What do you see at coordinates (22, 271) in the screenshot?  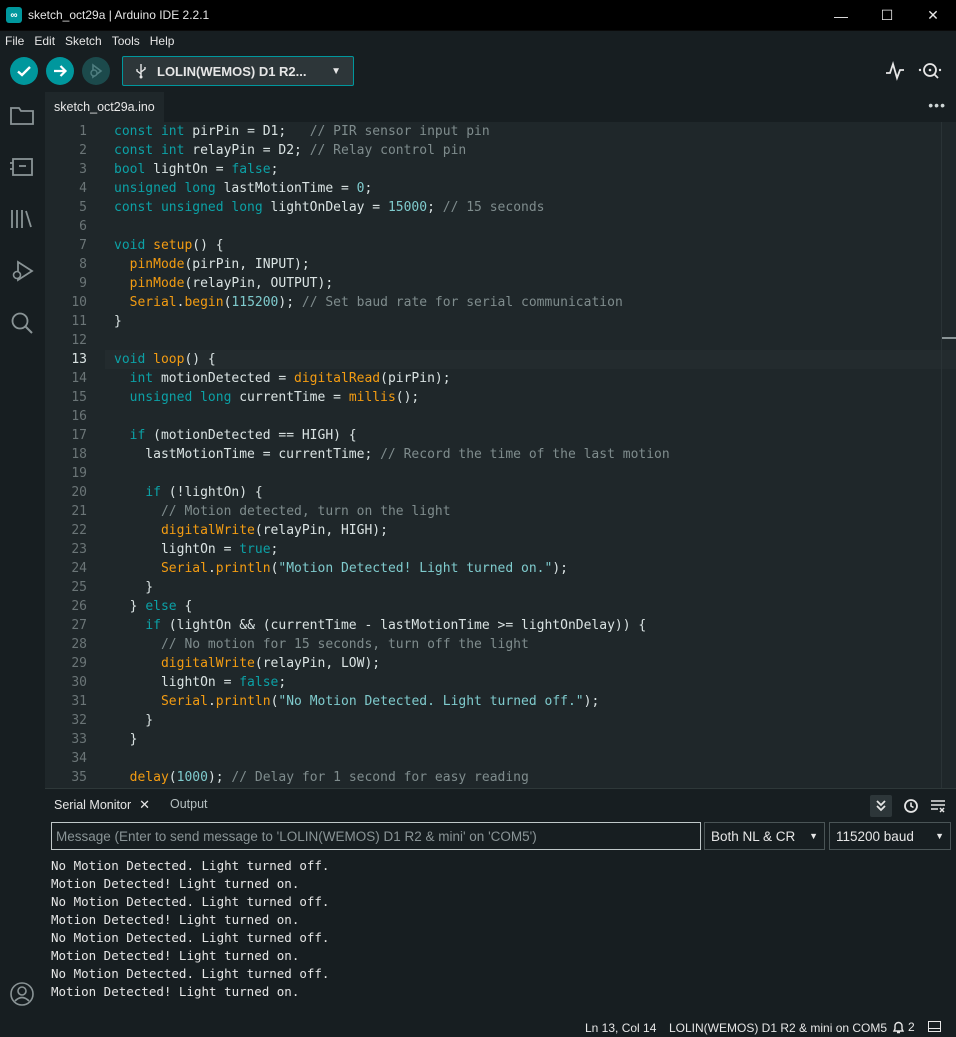 I see `debug-icon` at bounding box center [22, 271].